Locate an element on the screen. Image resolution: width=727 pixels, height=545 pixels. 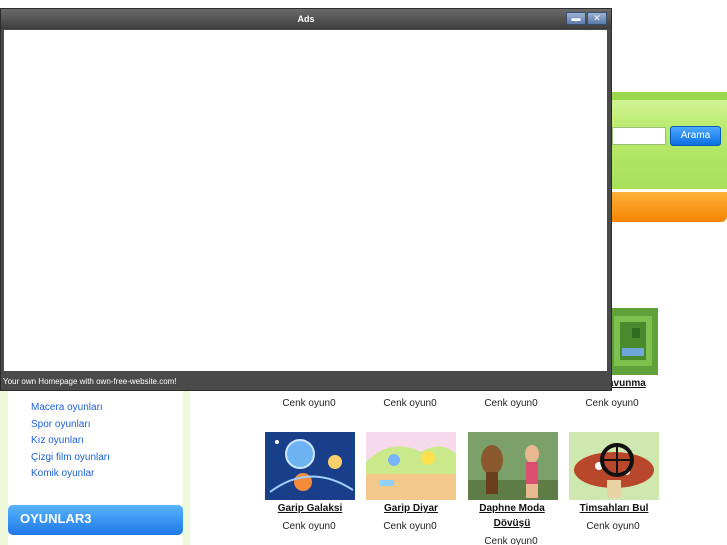
minimize-icon: ▬ is located at coordinates (576, 18).